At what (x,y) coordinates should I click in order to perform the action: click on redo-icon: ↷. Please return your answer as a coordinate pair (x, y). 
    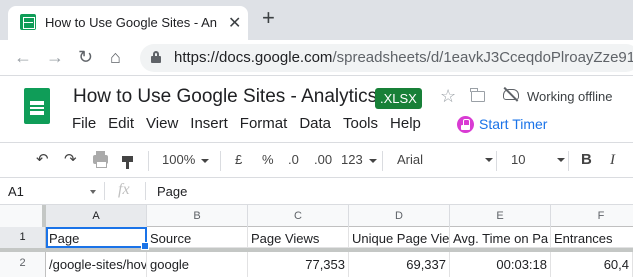
    Looking at the image, I should click on (70, 160).